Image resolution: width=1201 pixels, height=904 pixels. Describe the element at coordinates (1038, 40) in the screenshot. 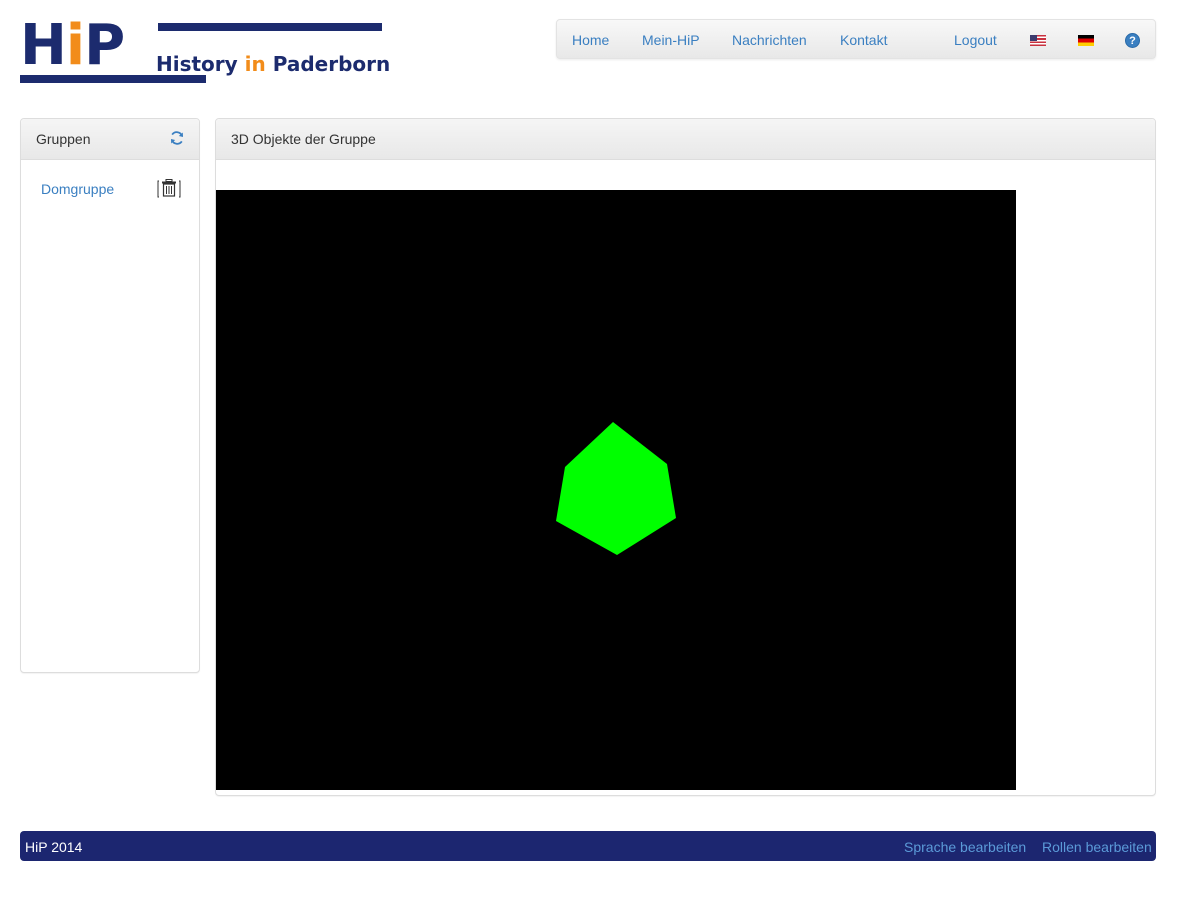

I see `us-flag-icon` at that location.